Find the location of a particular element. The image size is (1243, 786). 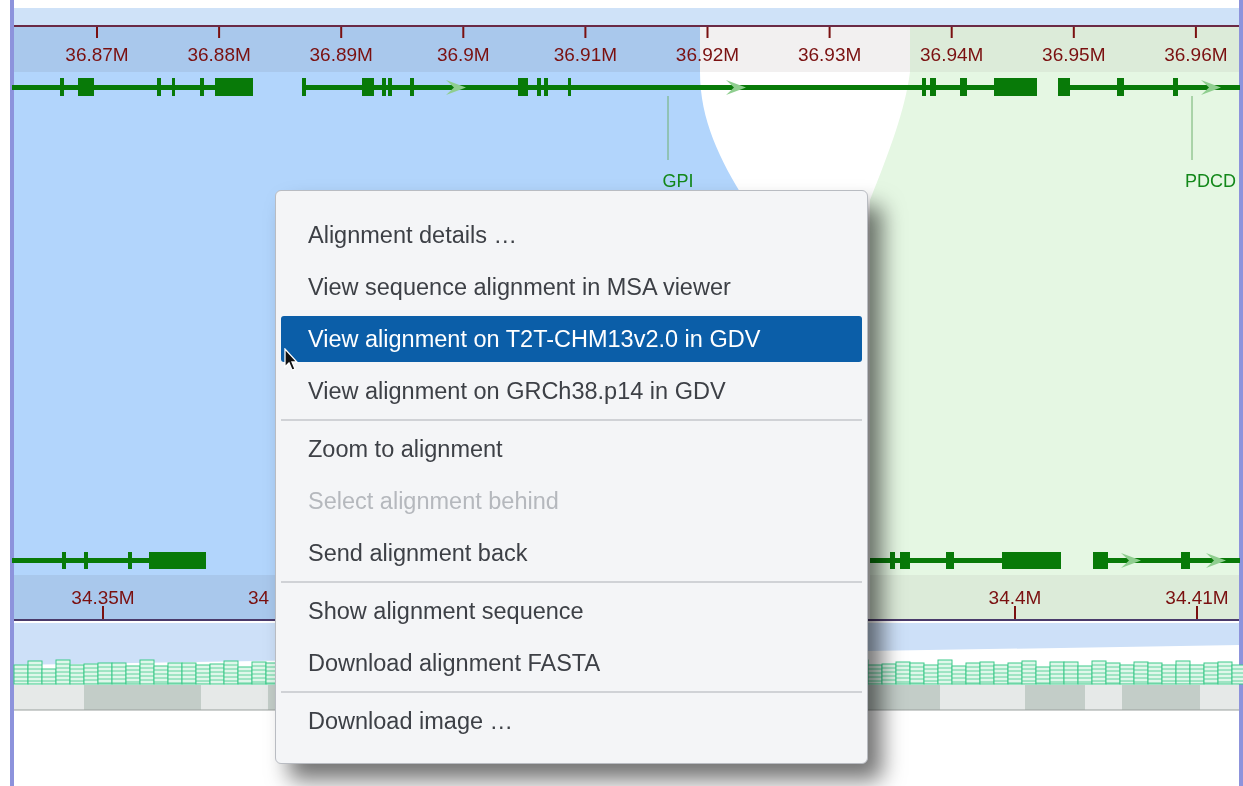

menu-item: Zoom to alignment is located at coordinates (571, 449).